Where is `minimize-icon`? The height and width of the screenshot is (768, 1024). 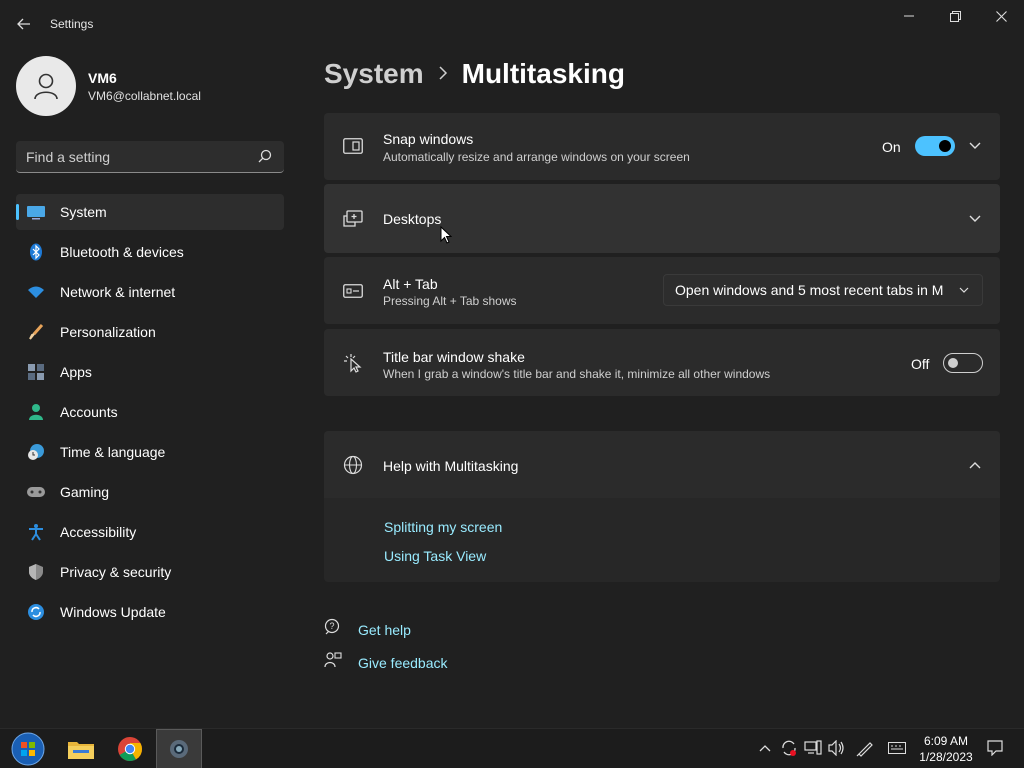
minimize-icon is located at coordinates (909, 16).